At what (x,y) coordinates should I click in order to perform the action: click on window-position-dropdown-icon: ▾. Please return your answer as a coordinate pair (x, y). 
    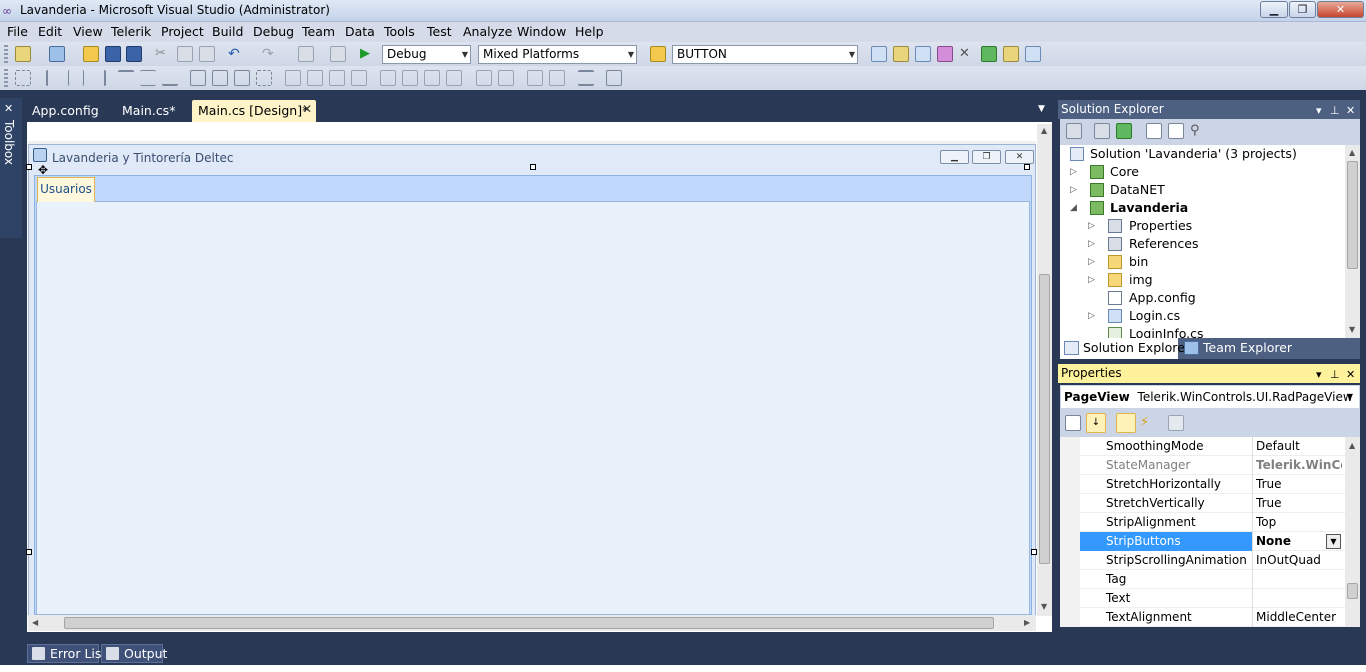
    Looking at the image, I should click on (1319, 375).